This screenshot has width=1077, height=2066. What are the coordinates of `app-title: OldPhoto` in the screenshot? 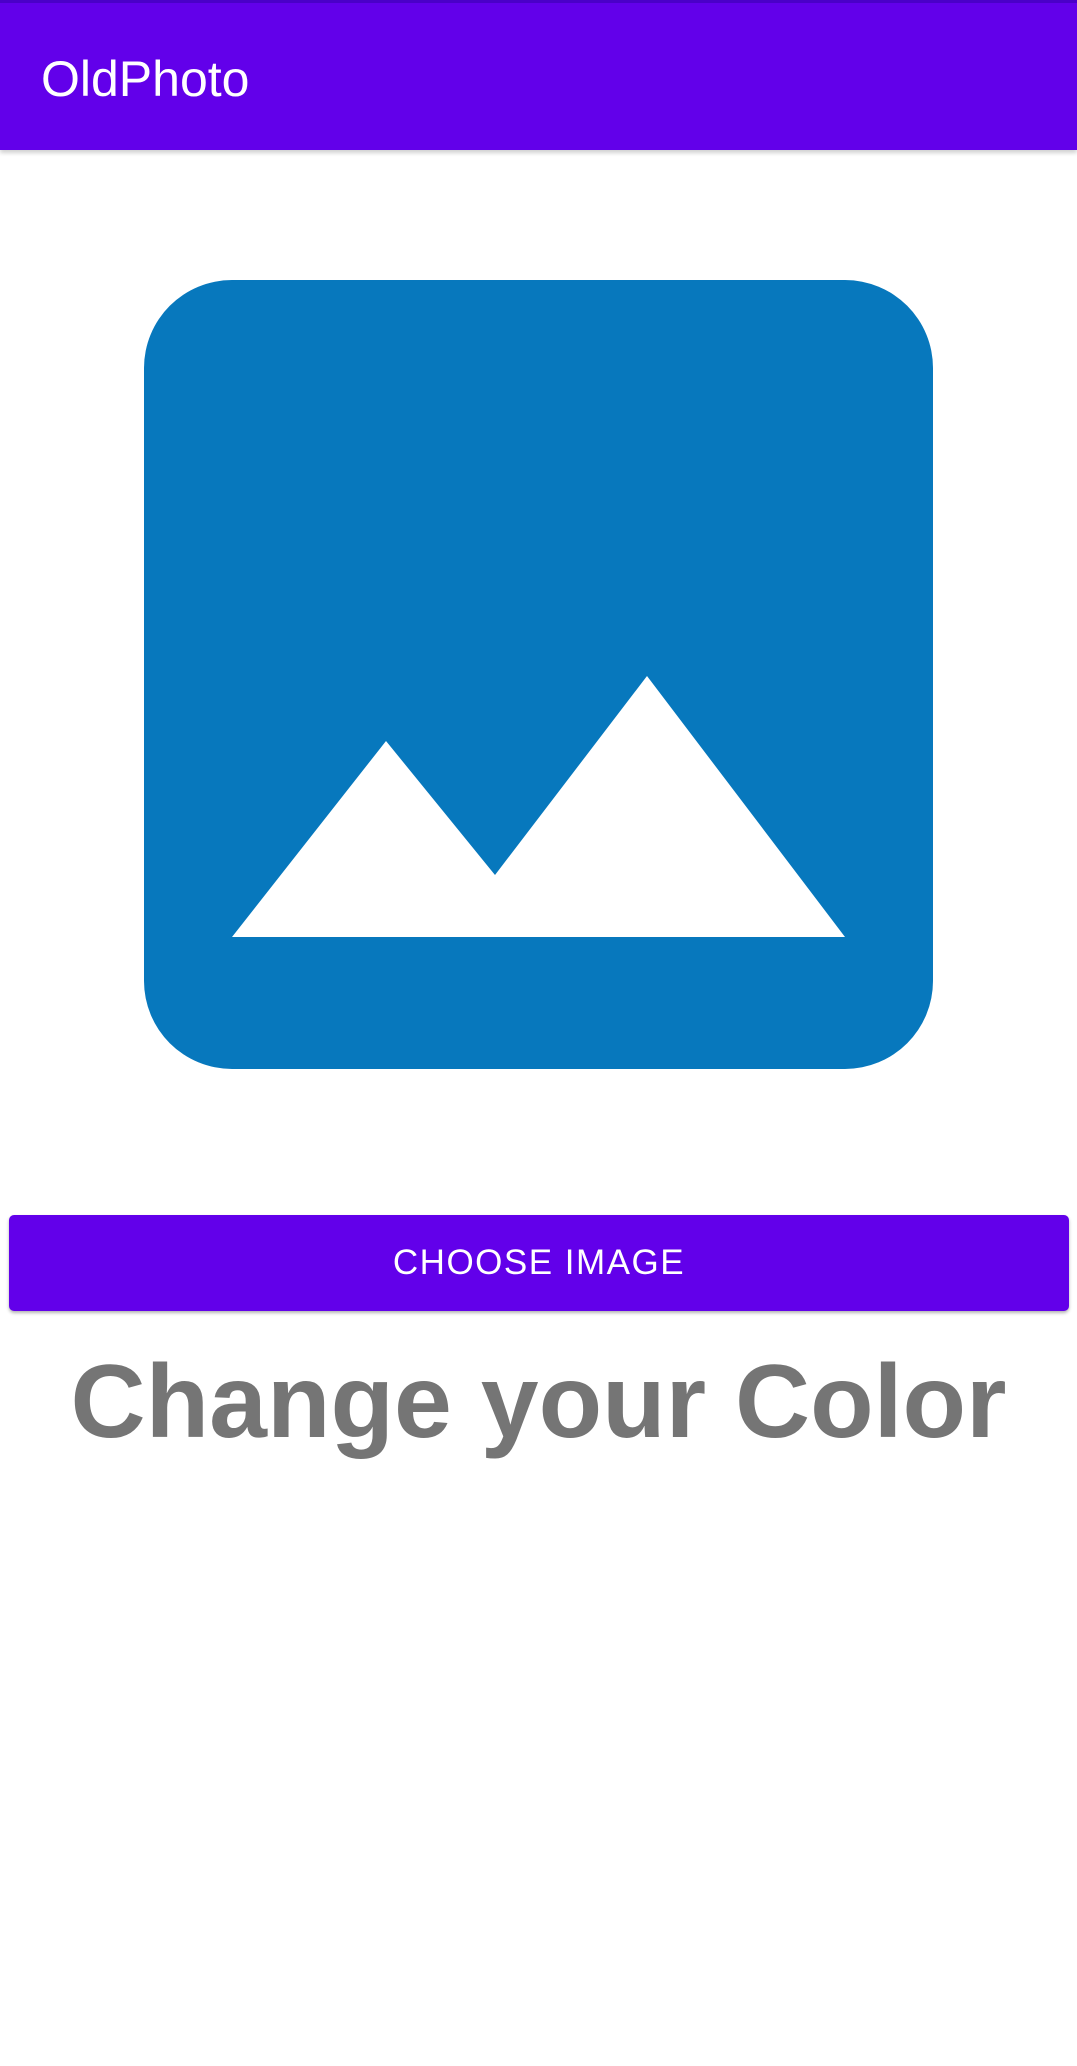 It's located at (145, 79).